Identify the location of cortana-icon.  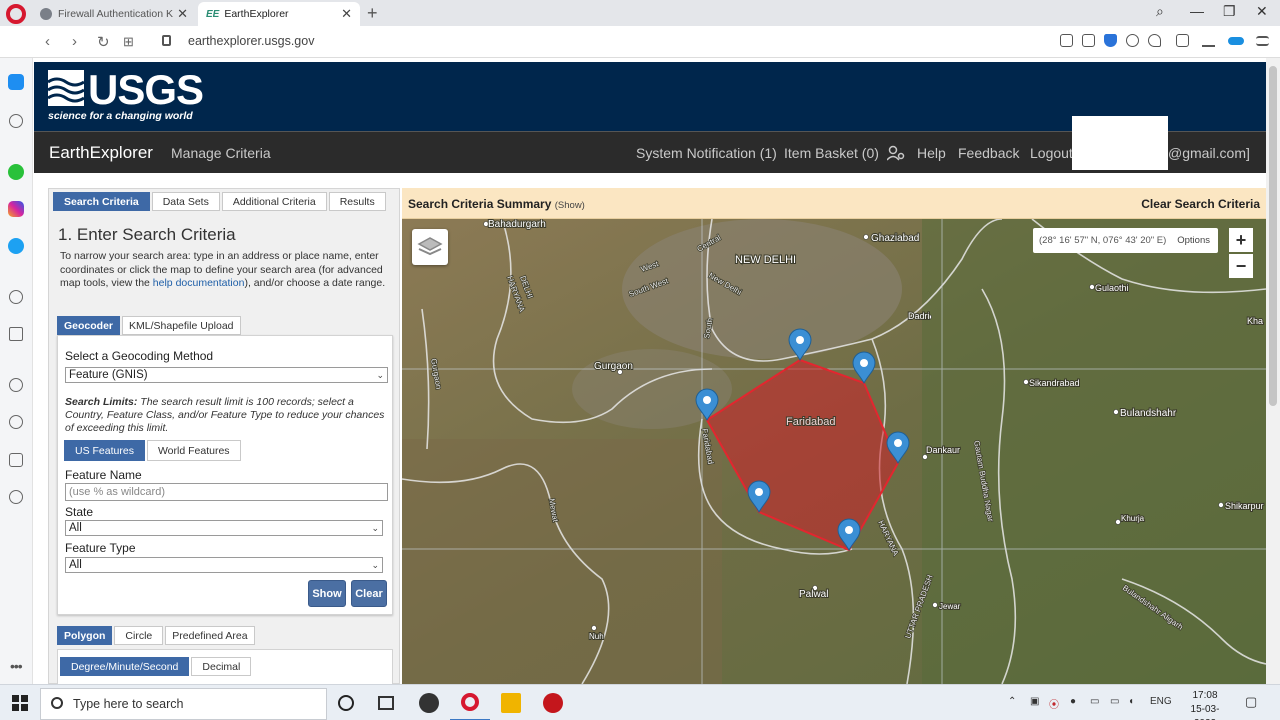
(346, 703).